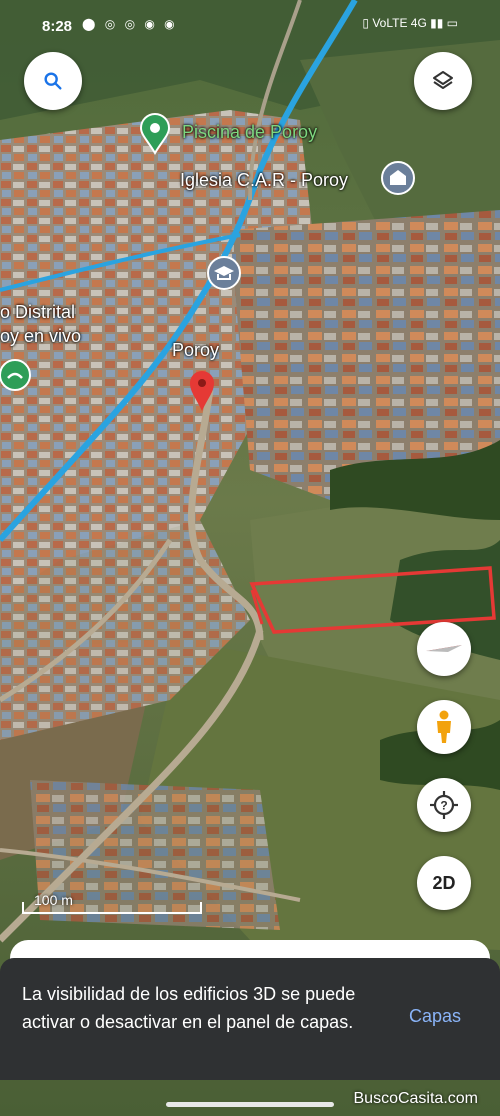  What do you see at coordinates (264, 180) in the screenshot?
I see `label-iglesia: Iglesia C.A.R - Poroy` at bounding box center [264, 180].